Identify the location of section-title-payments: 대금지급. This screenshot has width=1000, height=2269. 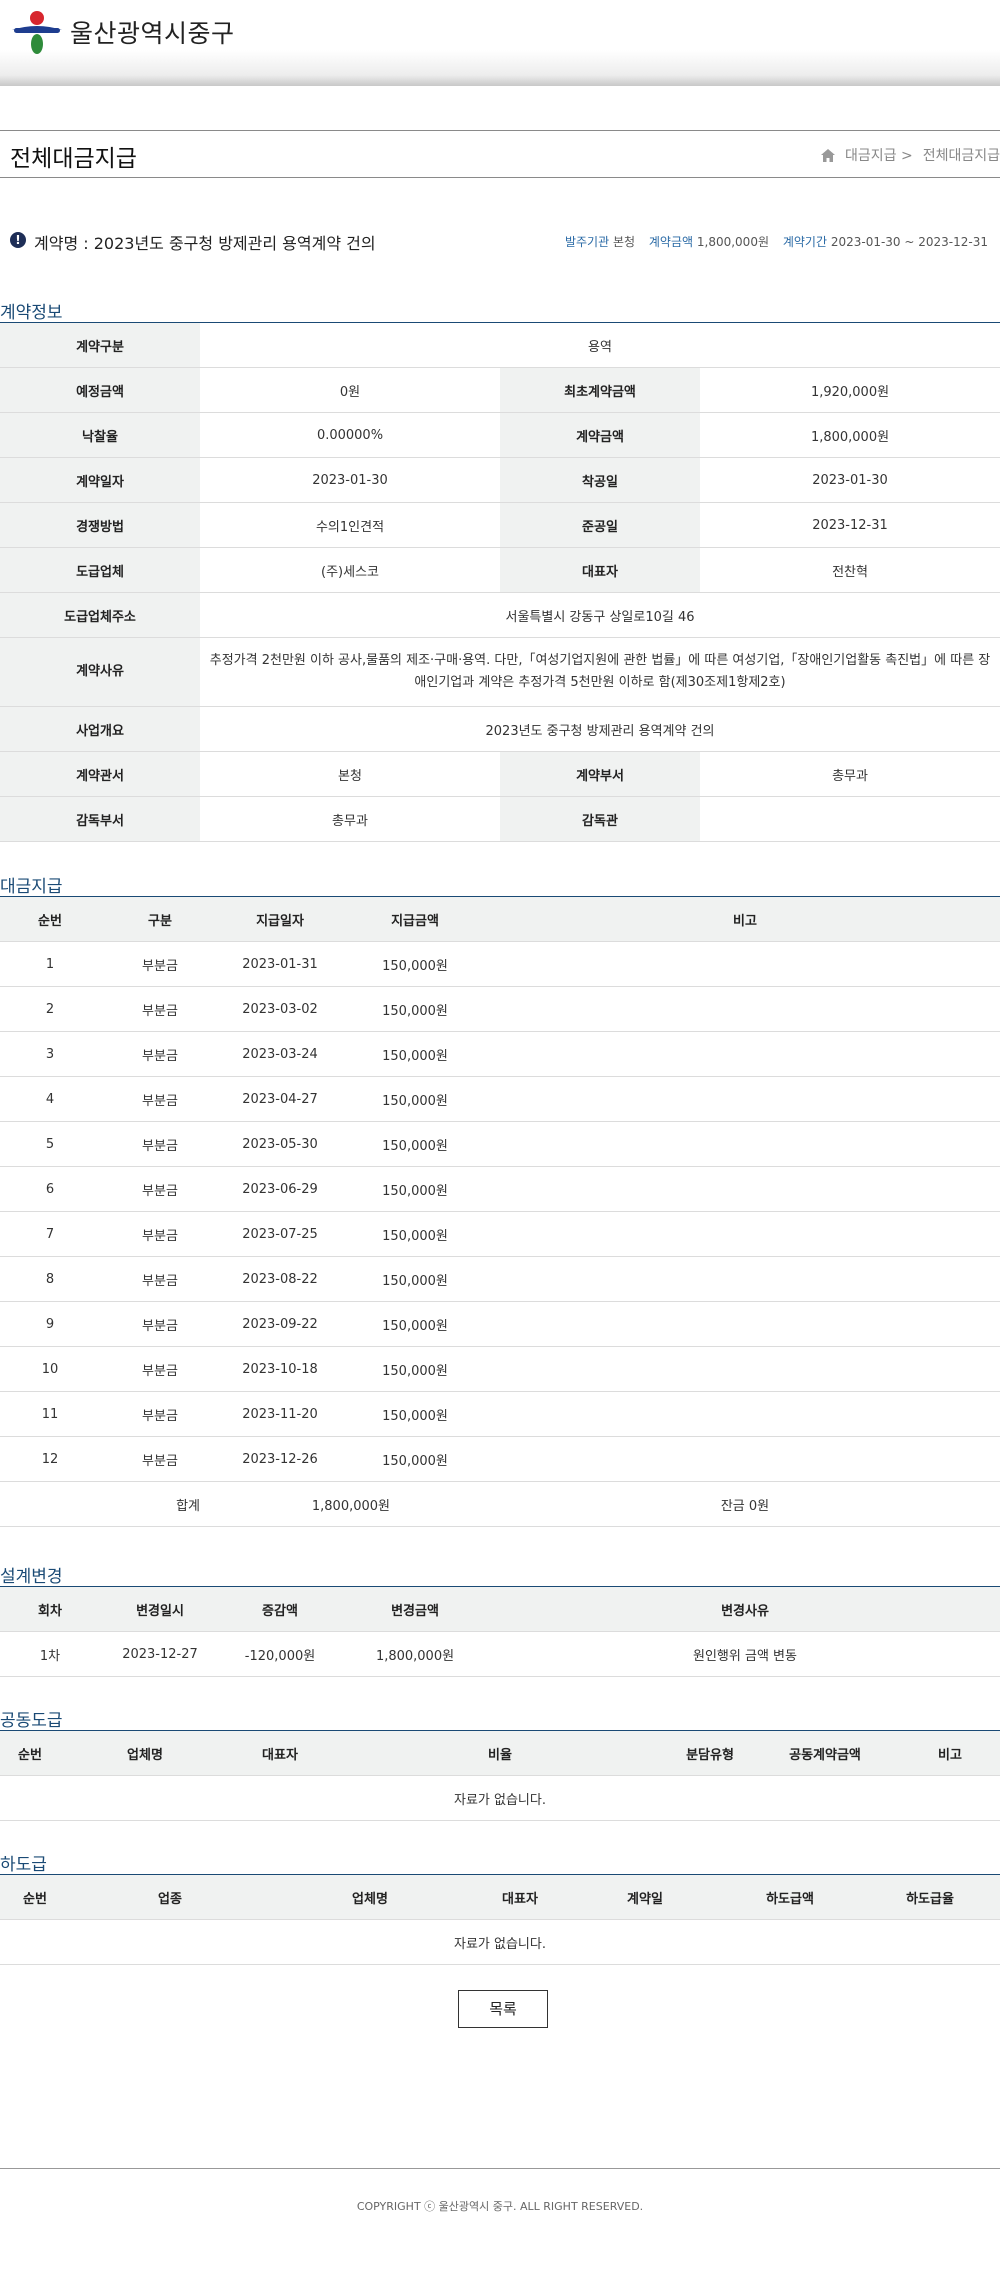
(31, 887).